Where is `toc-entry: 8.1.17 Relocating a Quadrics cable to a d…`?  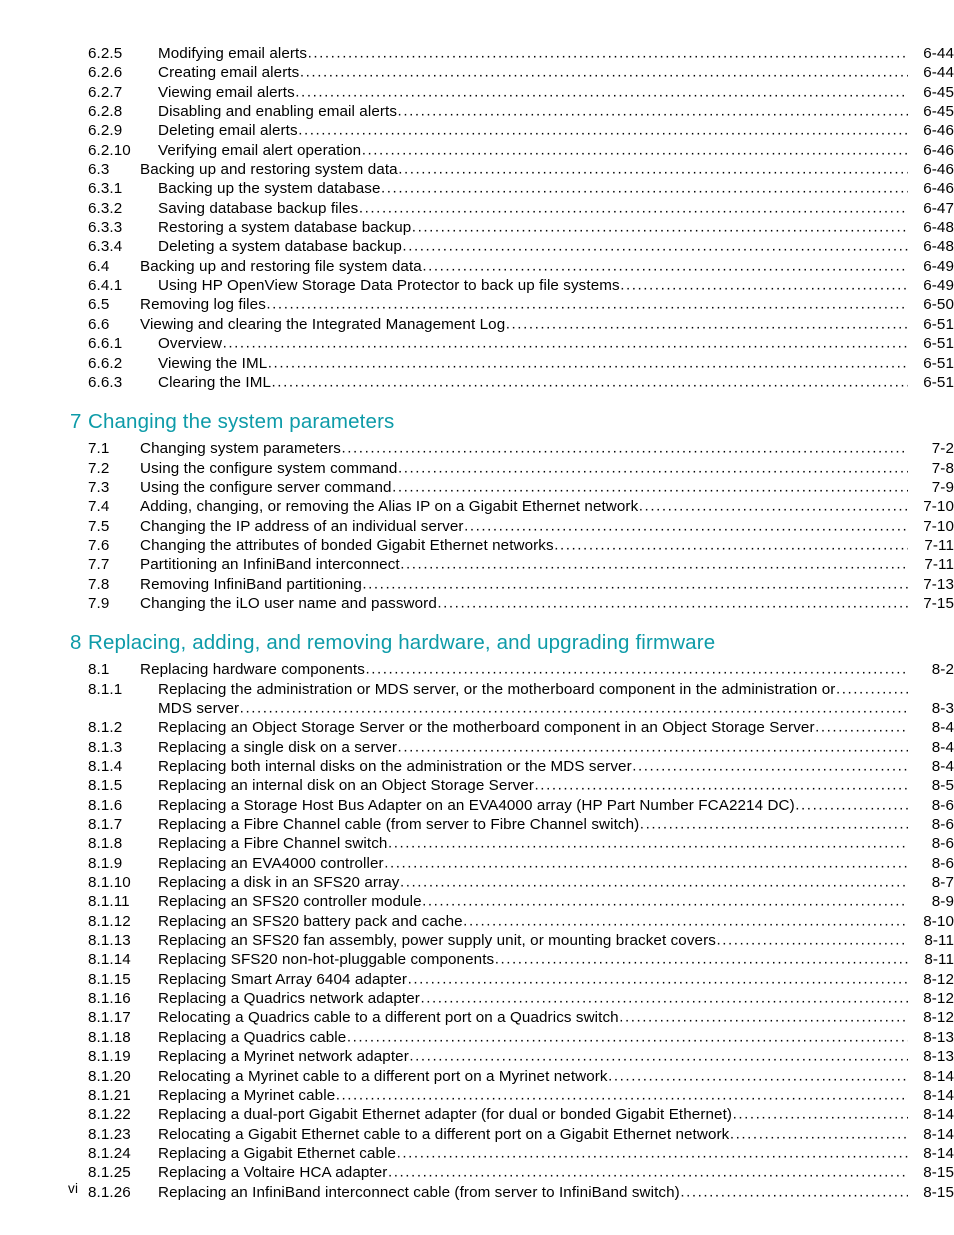
toc-entry: 8.1.17 Relocating a Quadrics cable to a d… is located at coordinates (477, 1017).